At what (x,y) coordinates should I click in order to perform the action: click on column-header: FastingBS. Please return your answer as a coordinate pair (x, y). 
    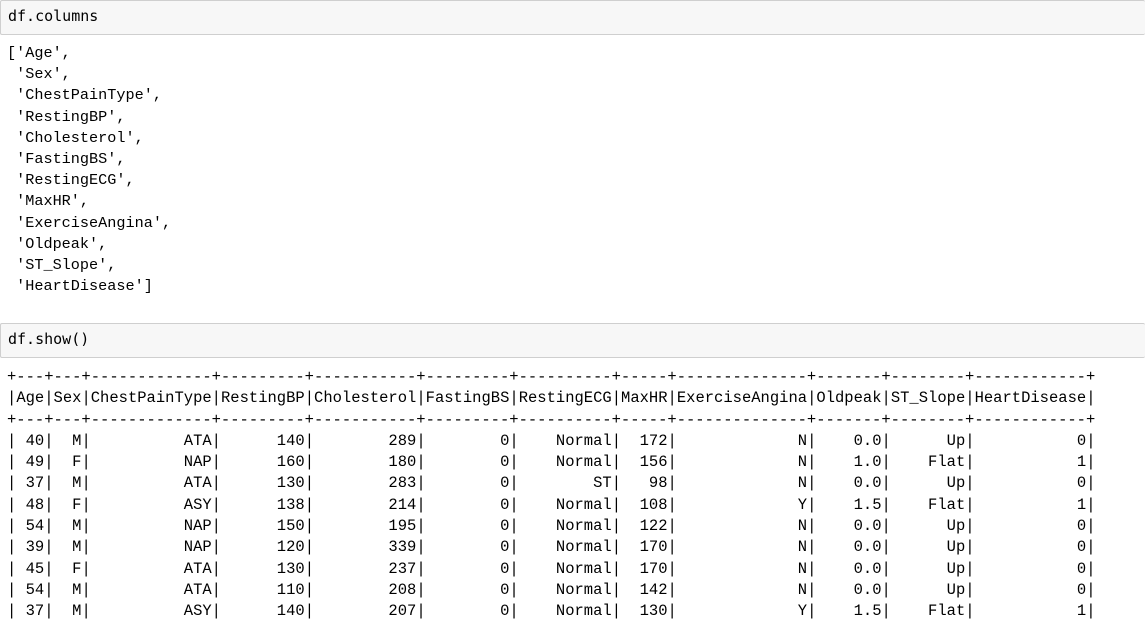
    Looking at the image, I should click on (467, 398).